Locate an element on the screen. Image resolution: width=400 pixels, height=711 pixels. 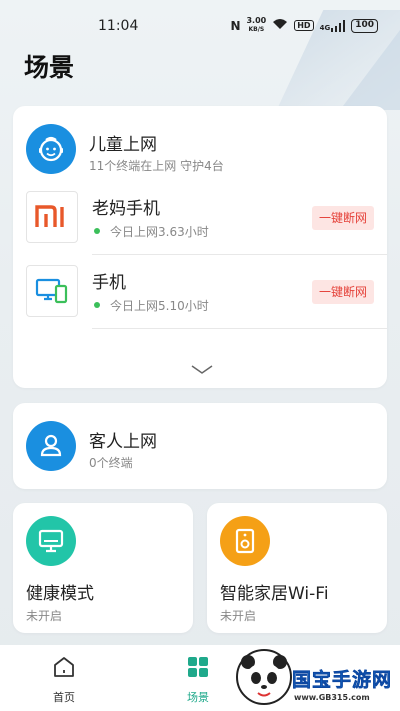
signal-label: 4G is located at coordinates (325, 27).